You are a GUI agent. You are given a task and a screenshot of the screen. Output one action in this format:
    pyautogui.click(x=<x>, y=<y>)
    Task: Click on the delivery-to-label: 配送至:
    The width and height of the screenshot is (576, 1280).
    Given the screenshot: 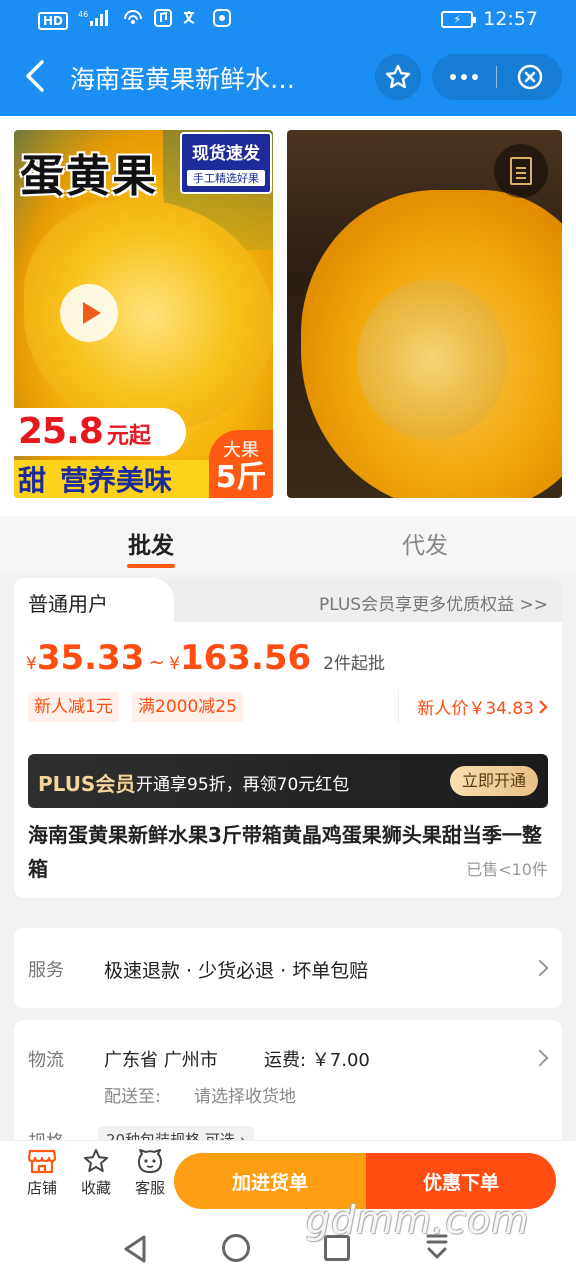 What is the action you would take?
    pyautogui.click(x=132, y=1097)
    